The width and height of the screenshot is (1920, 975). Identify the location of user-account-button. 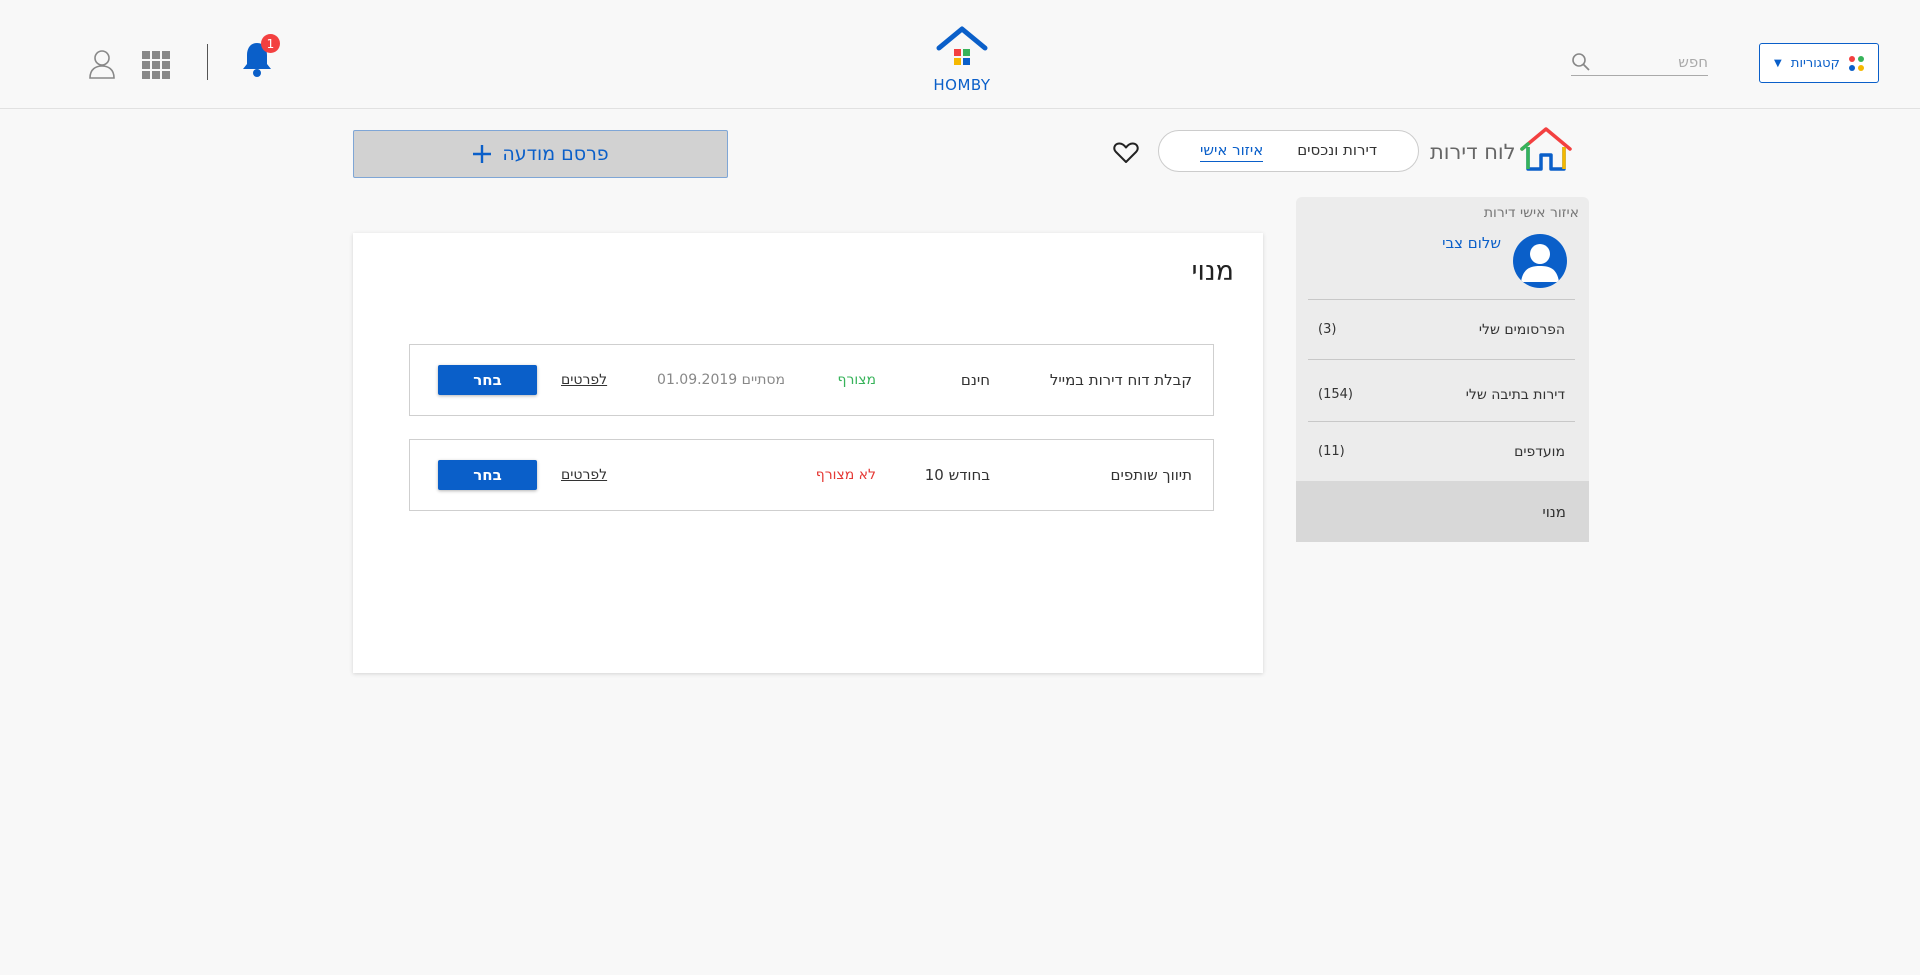
(102, 66).